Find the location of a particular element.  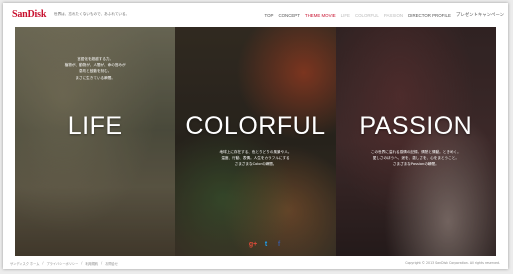

sandisk-logo: SanDisk is located at coordinates (29, 14).